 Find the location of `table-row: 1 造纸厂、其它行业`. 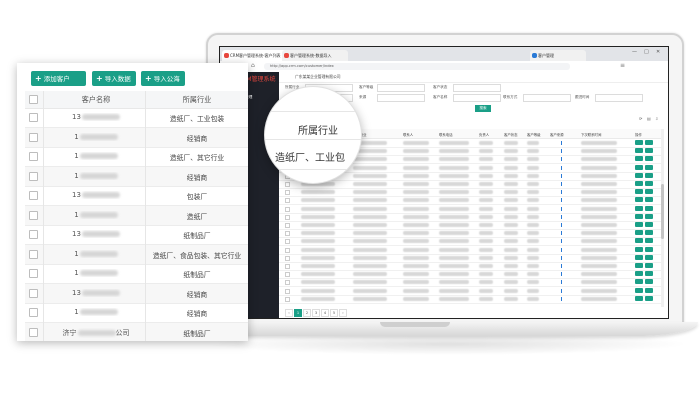

table-row: 1 造纸厂、其它行业 is located at coordinates (136, 157).